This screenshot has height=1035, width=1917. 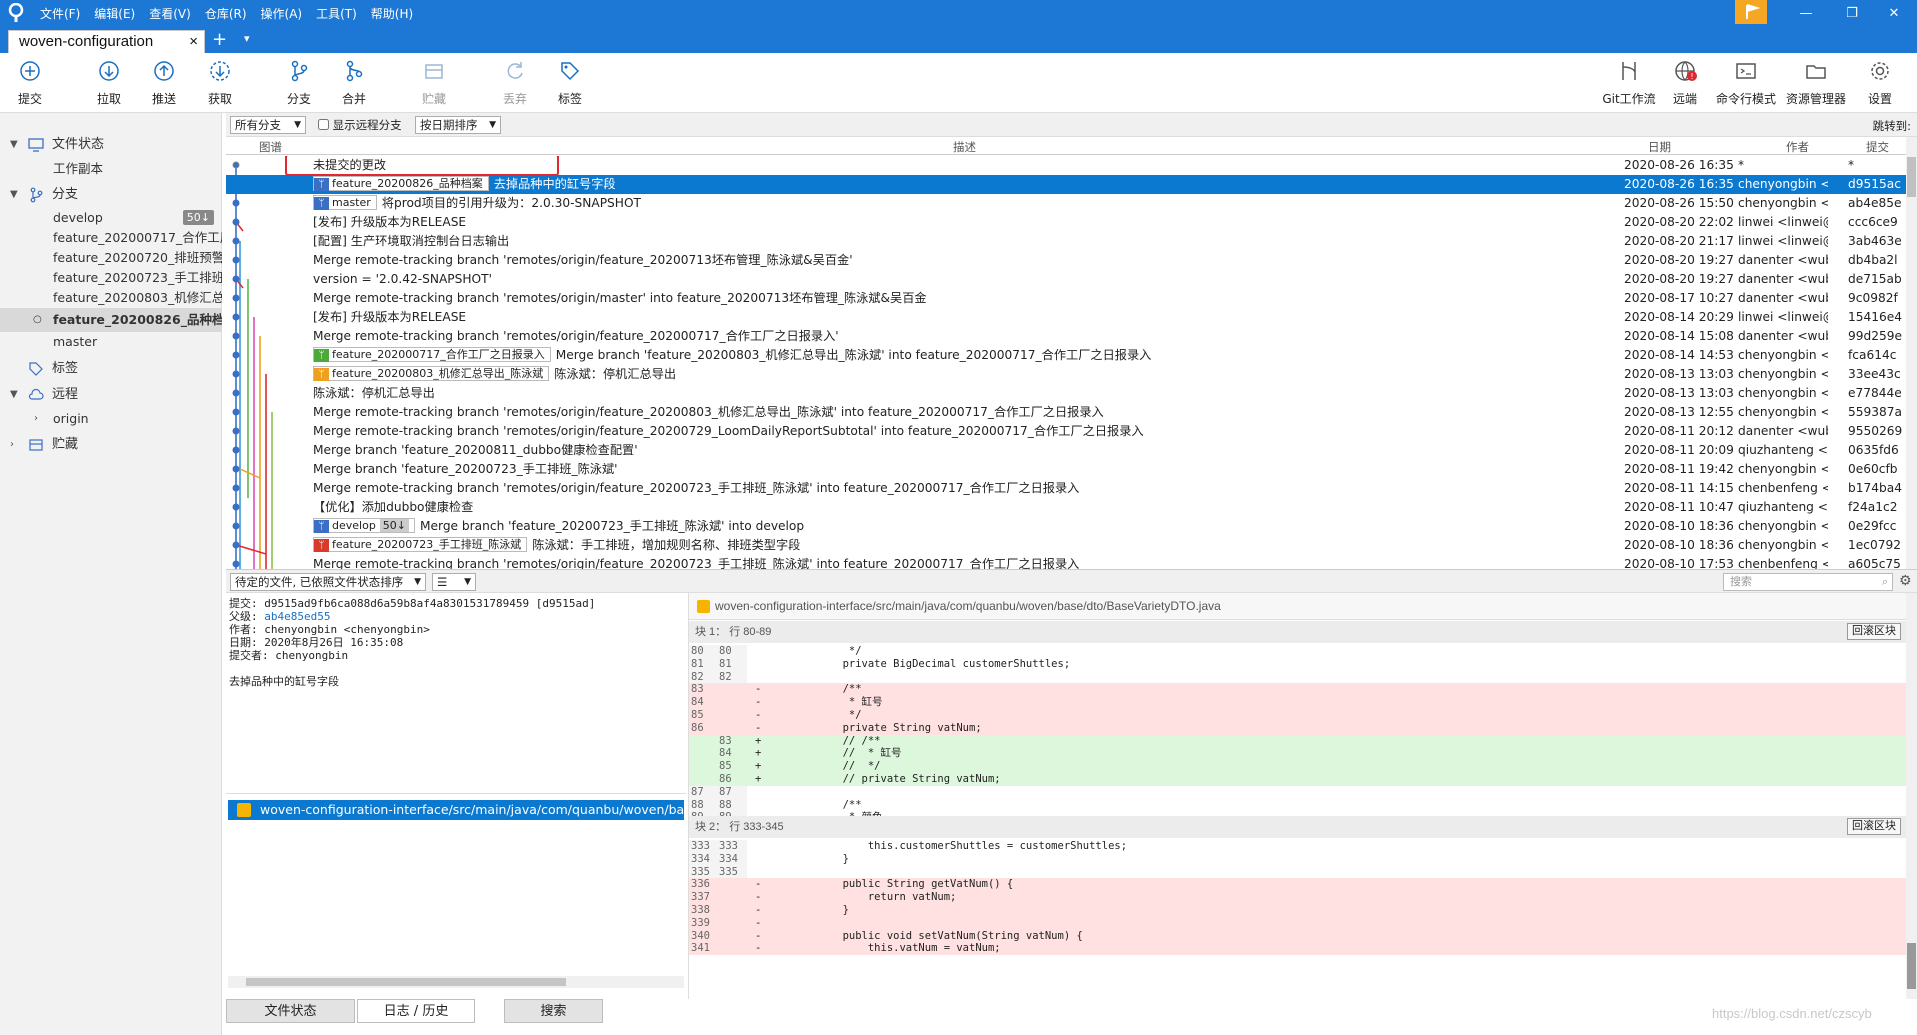 What do you see at coordinates (1746, 83) in the screenshot?
I see `terminal-button: 命令行模式` at bounding box center [1746, 83].